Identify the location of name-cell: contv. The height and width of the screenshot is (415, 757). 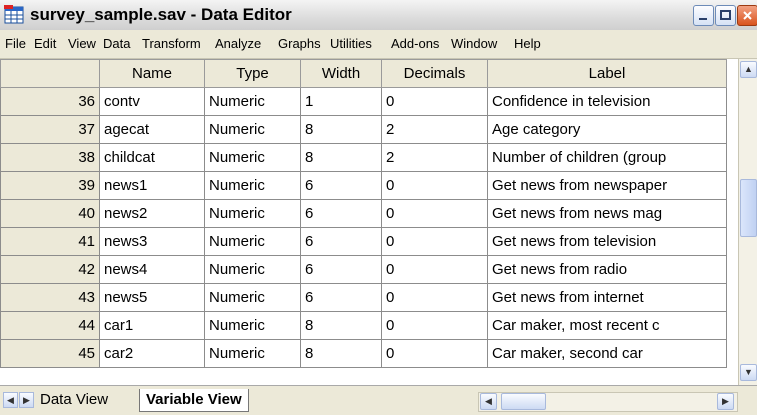
(152, 101).